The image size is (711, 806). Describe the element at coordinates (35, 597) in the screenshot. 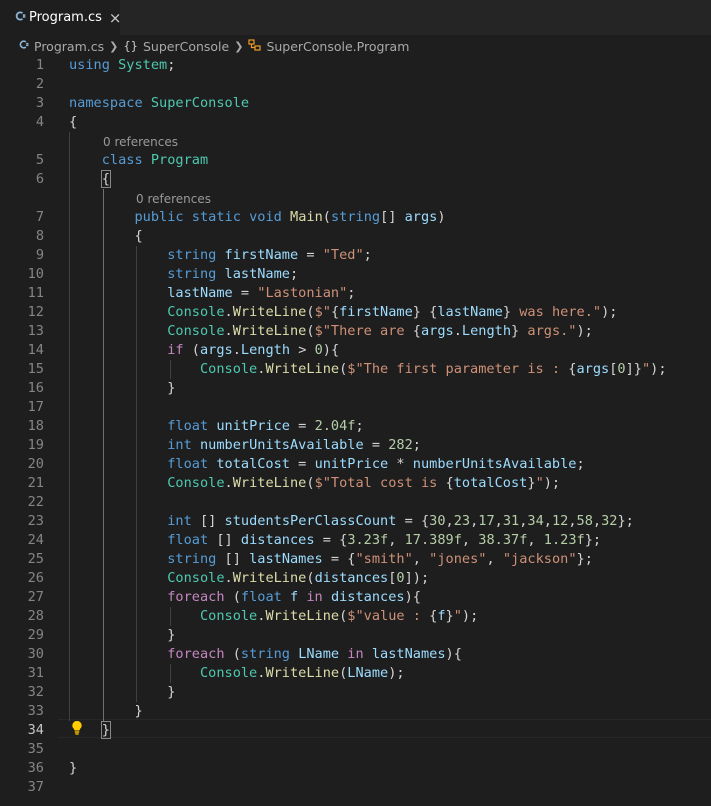

I see `line-number: 27` at that location.